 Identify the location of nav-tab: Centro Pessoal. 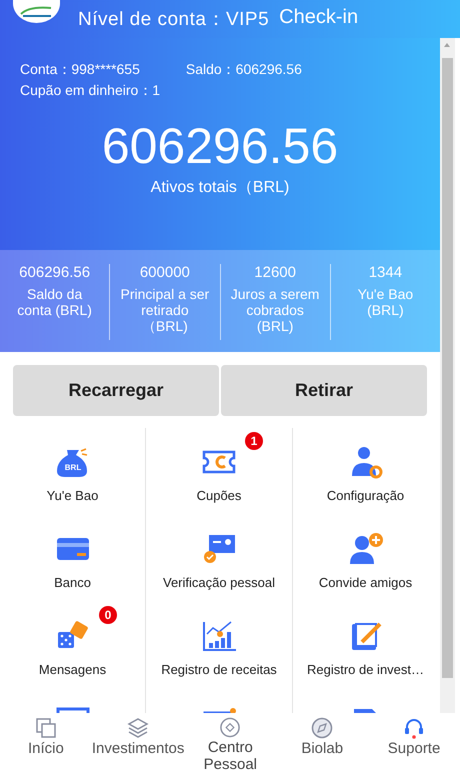
(230, 743).